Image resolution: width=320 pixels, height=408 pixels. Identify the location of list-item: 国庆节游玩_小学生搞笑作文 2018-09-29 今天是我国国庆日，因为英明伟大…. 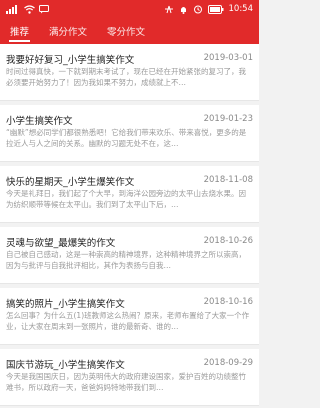
(129, 377).